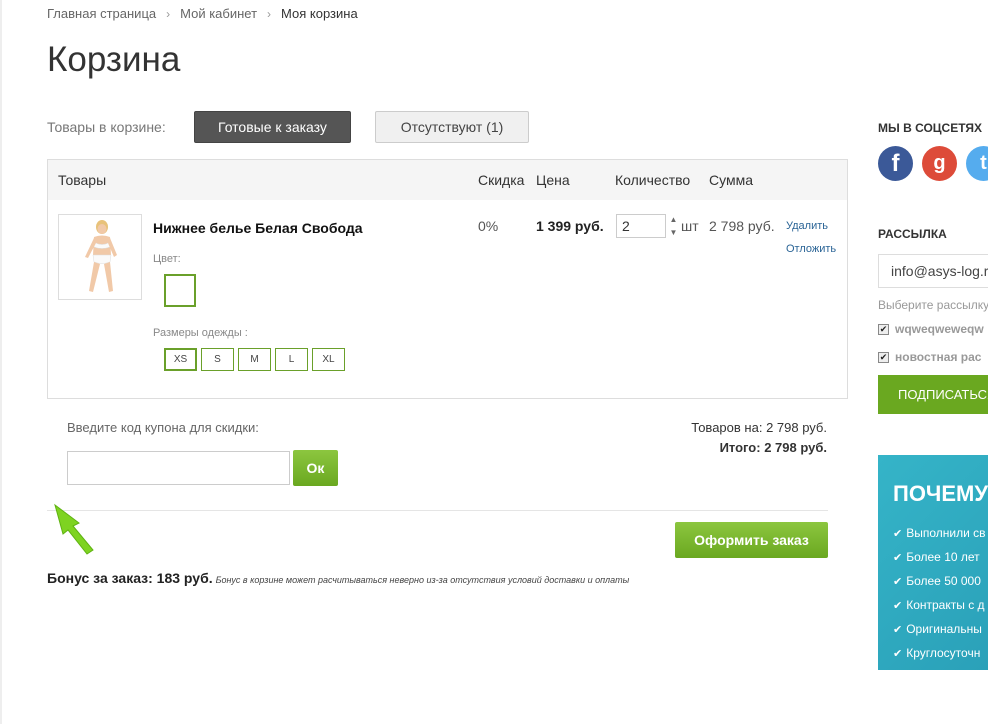 This screenshot has height=724, width=988. What do you see at coordinates (447, 180) in the screenshot?
I see `cart-table-header: Товары Скидка Цена Количество Сумма` at bounding box center [447, 180].